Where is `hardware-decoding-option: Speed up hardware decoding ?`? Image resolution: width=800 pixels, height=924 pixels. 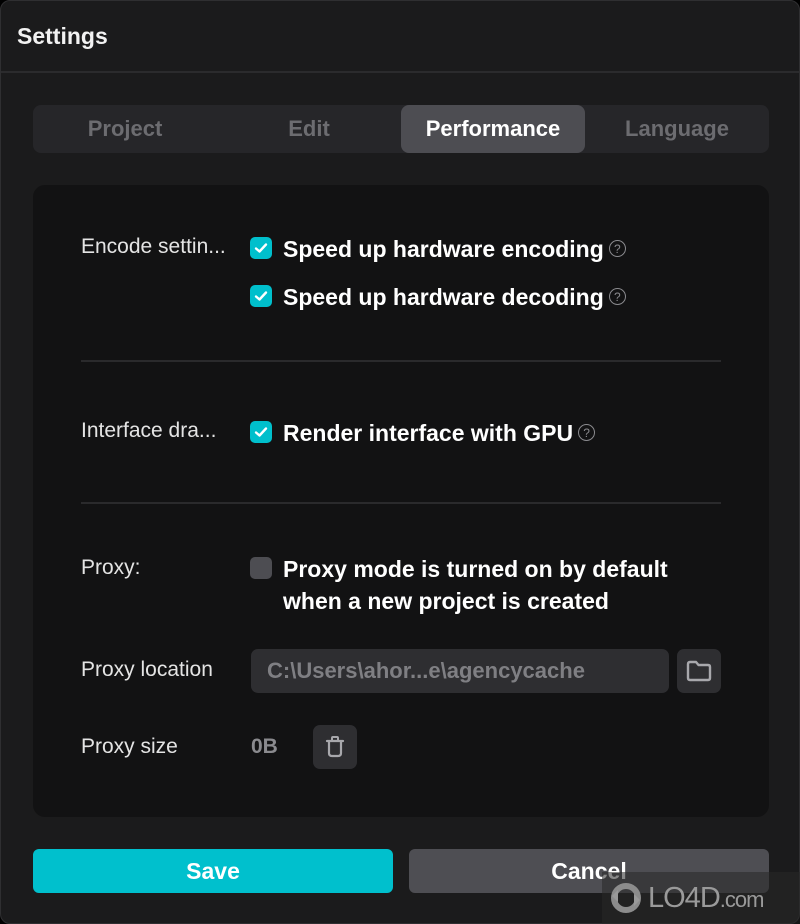
hardware-decoding-option: Speed up hardware decoding ? is located at coordinates (438, 297).